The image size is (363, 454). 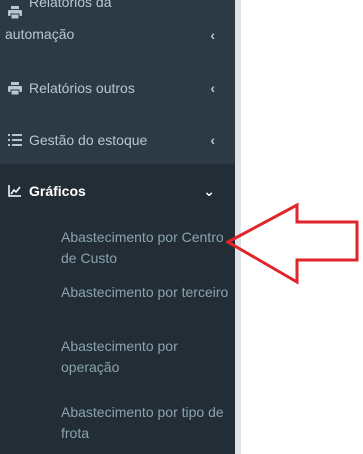 I want to click on chevron-down-icon: ⌄, so click(x=209, y=190).